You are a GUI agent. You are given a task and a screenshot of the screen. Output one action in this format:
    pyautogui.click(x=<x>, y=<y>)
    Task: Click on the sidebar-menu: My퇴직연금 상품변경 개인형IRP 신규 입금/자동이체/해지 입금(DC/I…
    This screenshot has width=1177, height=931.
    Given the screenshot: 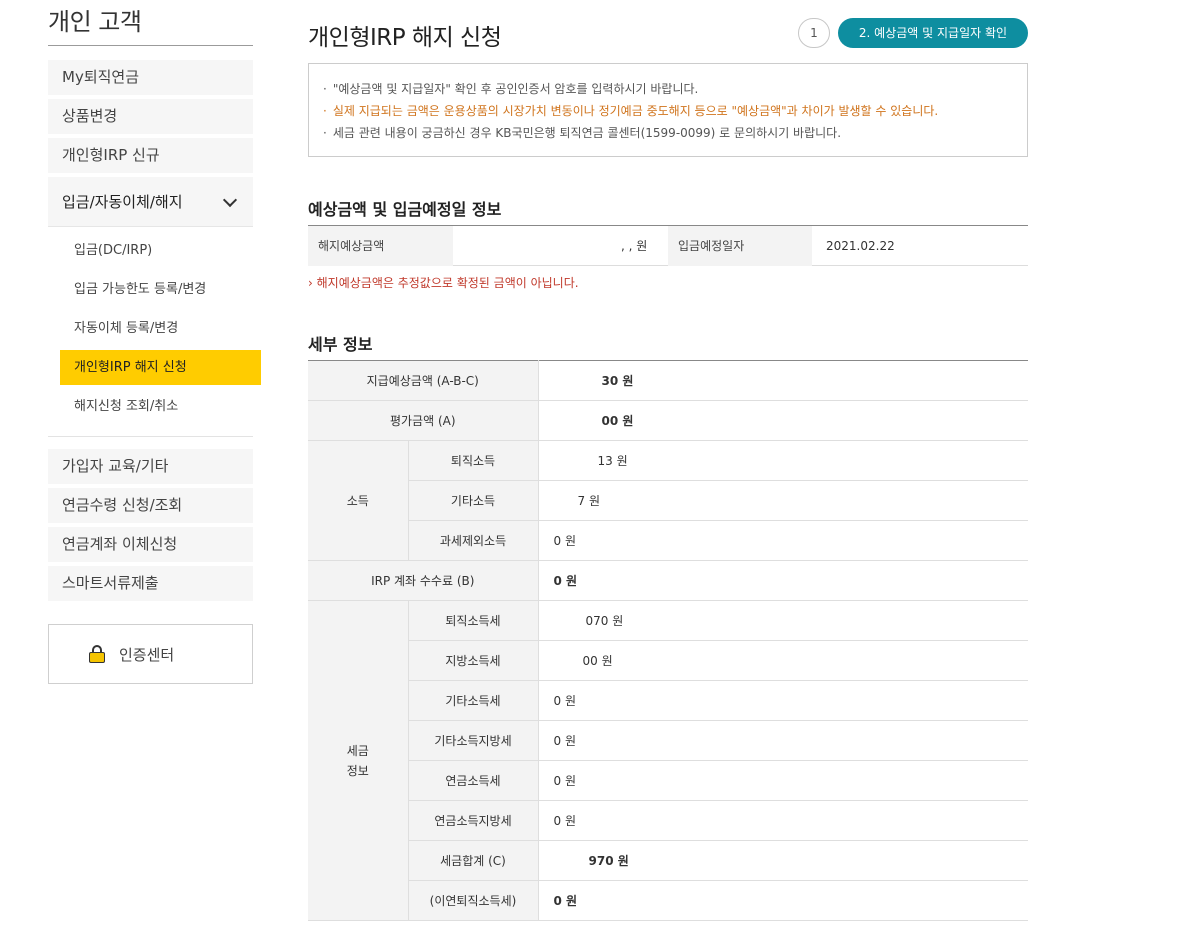 What is the action you would take?
    pyautogui.click(x=154, y=330)
    